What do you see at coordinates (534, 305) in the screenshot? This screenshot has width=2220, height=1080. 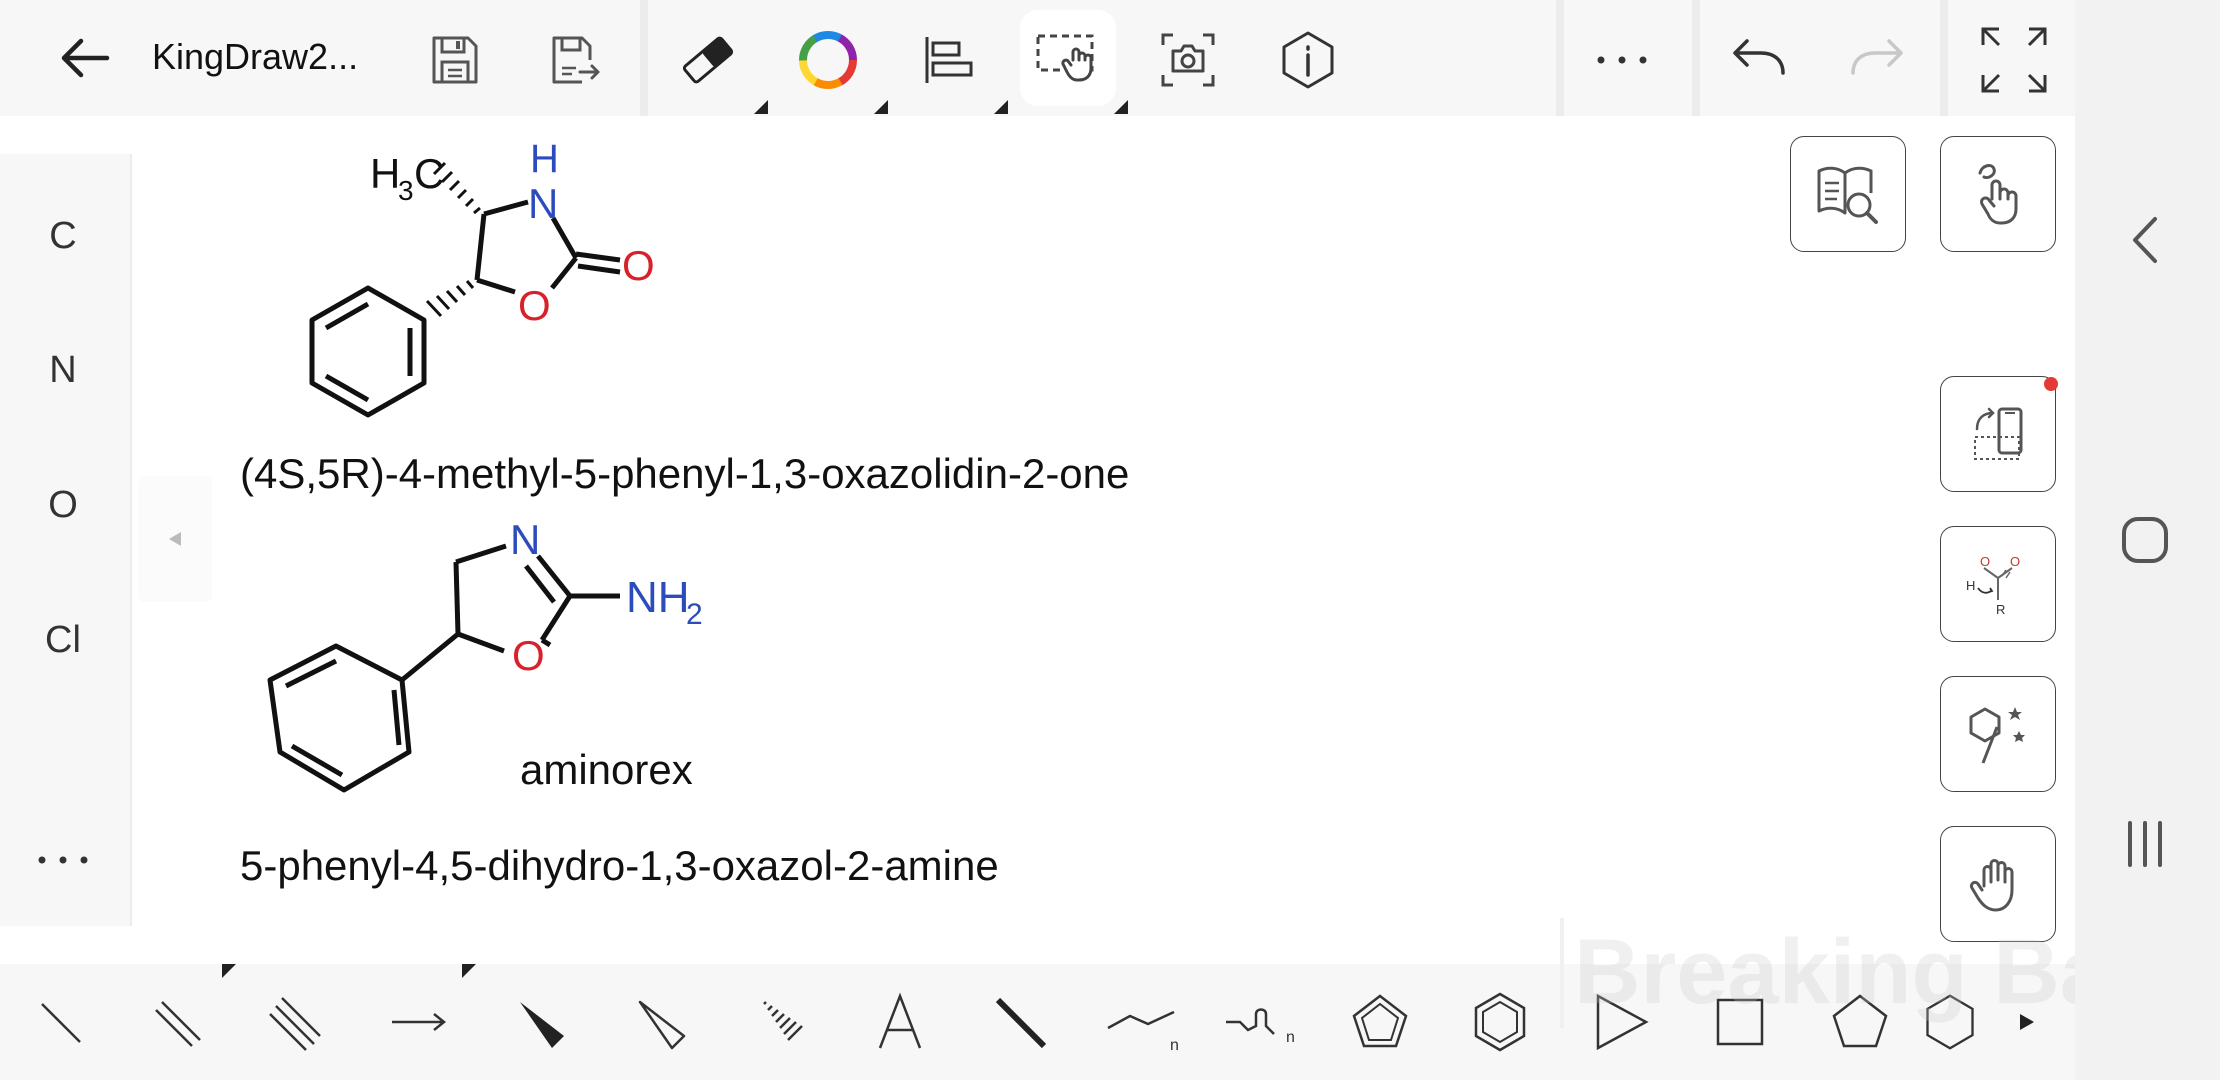 I see `ring-oxygen-label: O` at bounding box center [534, 305].